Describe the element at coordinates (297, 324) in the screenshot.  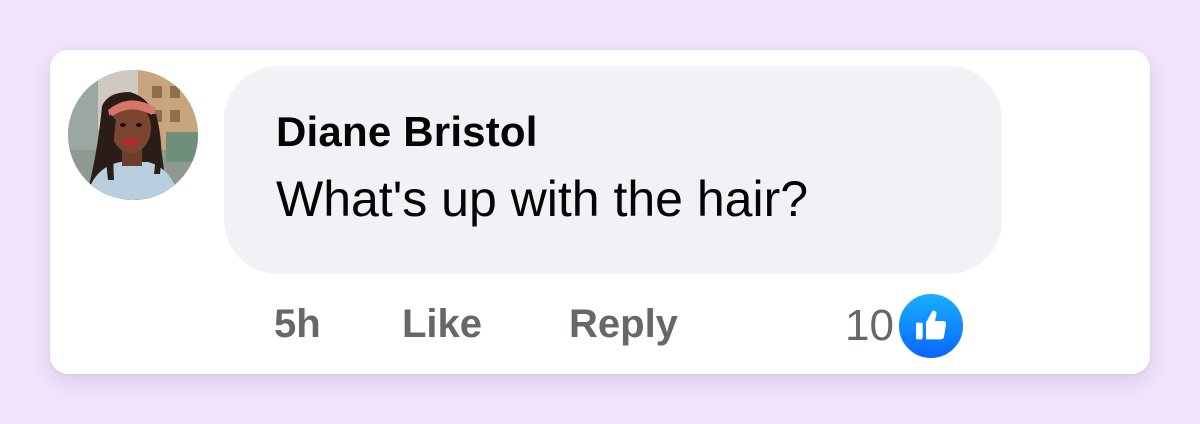
I see `comment-timestamp: 5h` at that location.